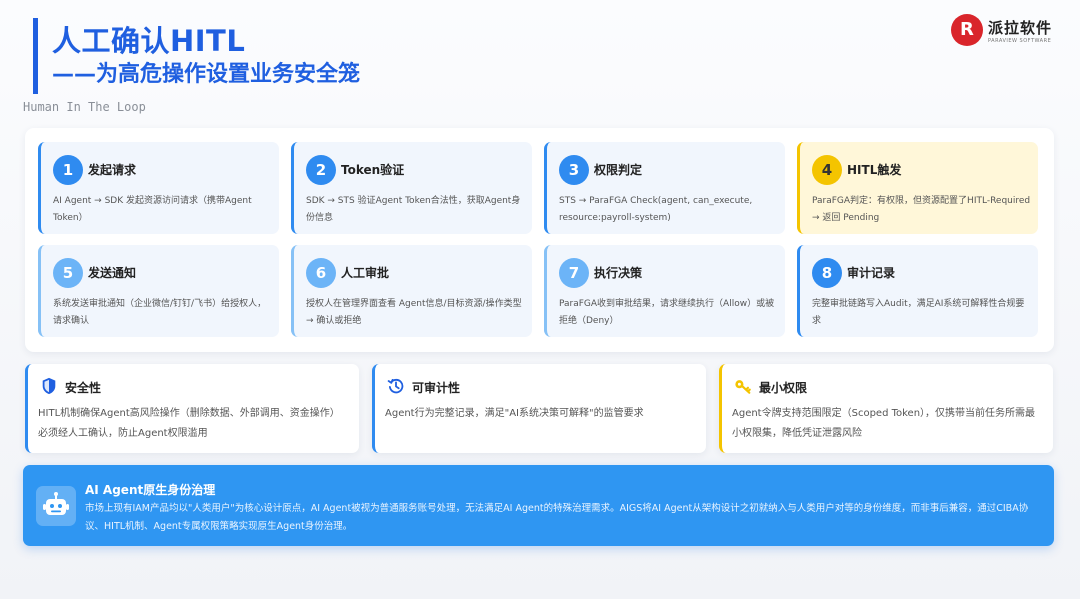 This screenshot has height=599, width=1080. What do you see at coordinates (827, 273) in the screenshot?
I see `step-number: 8` at bounding box center [827, 273].